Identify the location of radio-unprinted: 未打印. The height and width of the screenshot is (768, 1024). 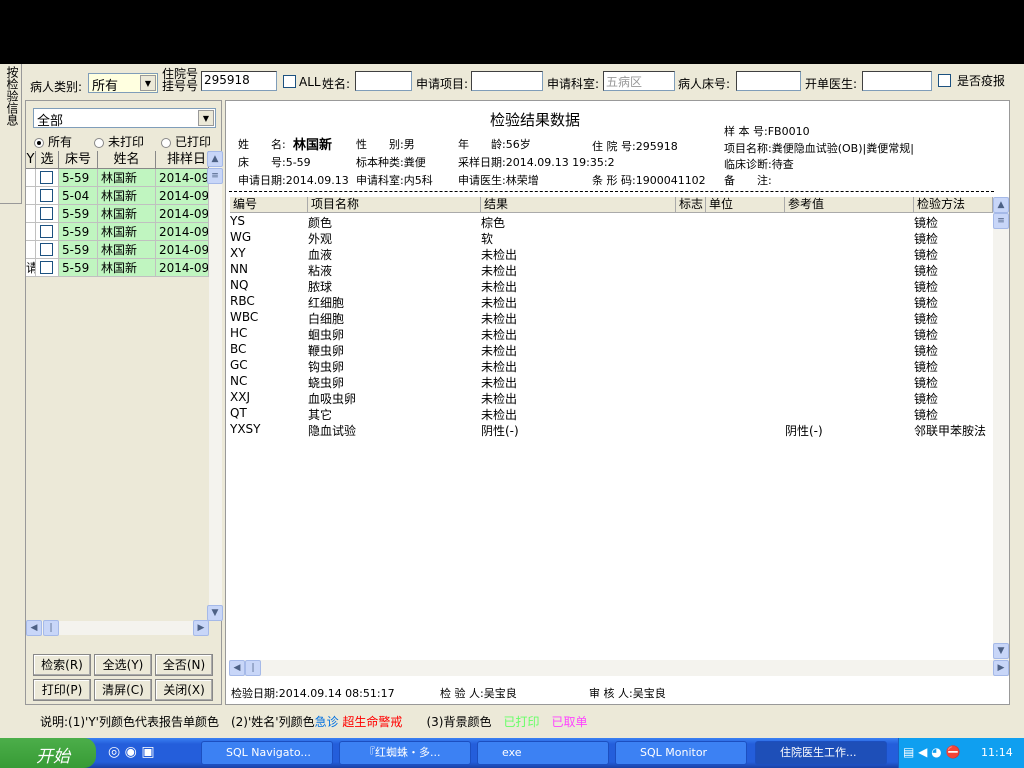
(119, 141).